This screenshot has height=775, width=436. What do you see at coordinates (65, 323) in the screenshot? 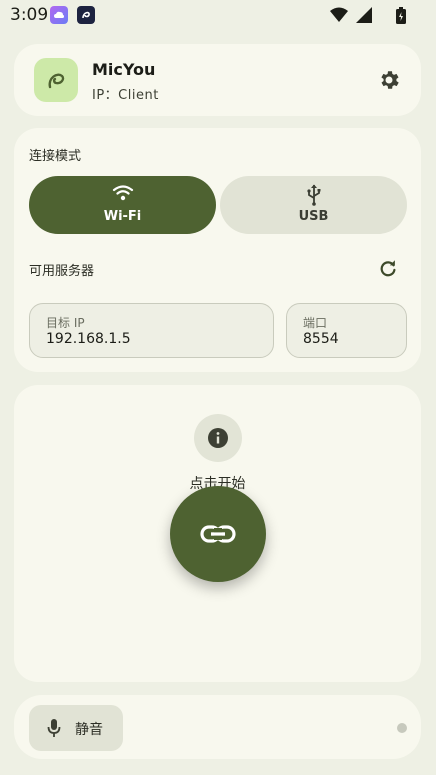
I see `target-ip-label: 目标 IP` at bounding box center [65, 323].